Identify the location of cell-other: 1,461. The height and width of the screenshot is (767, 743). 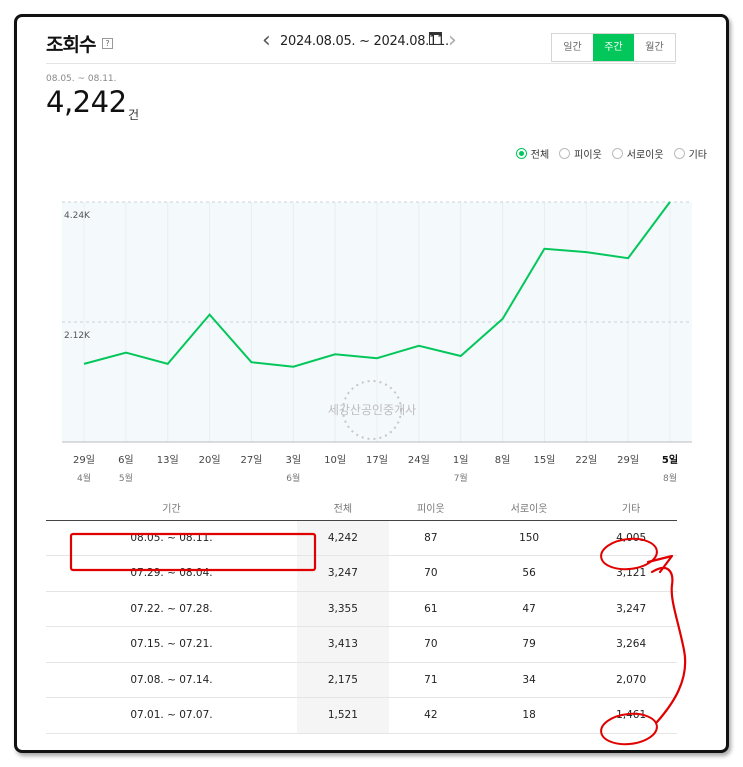
(631, 715).